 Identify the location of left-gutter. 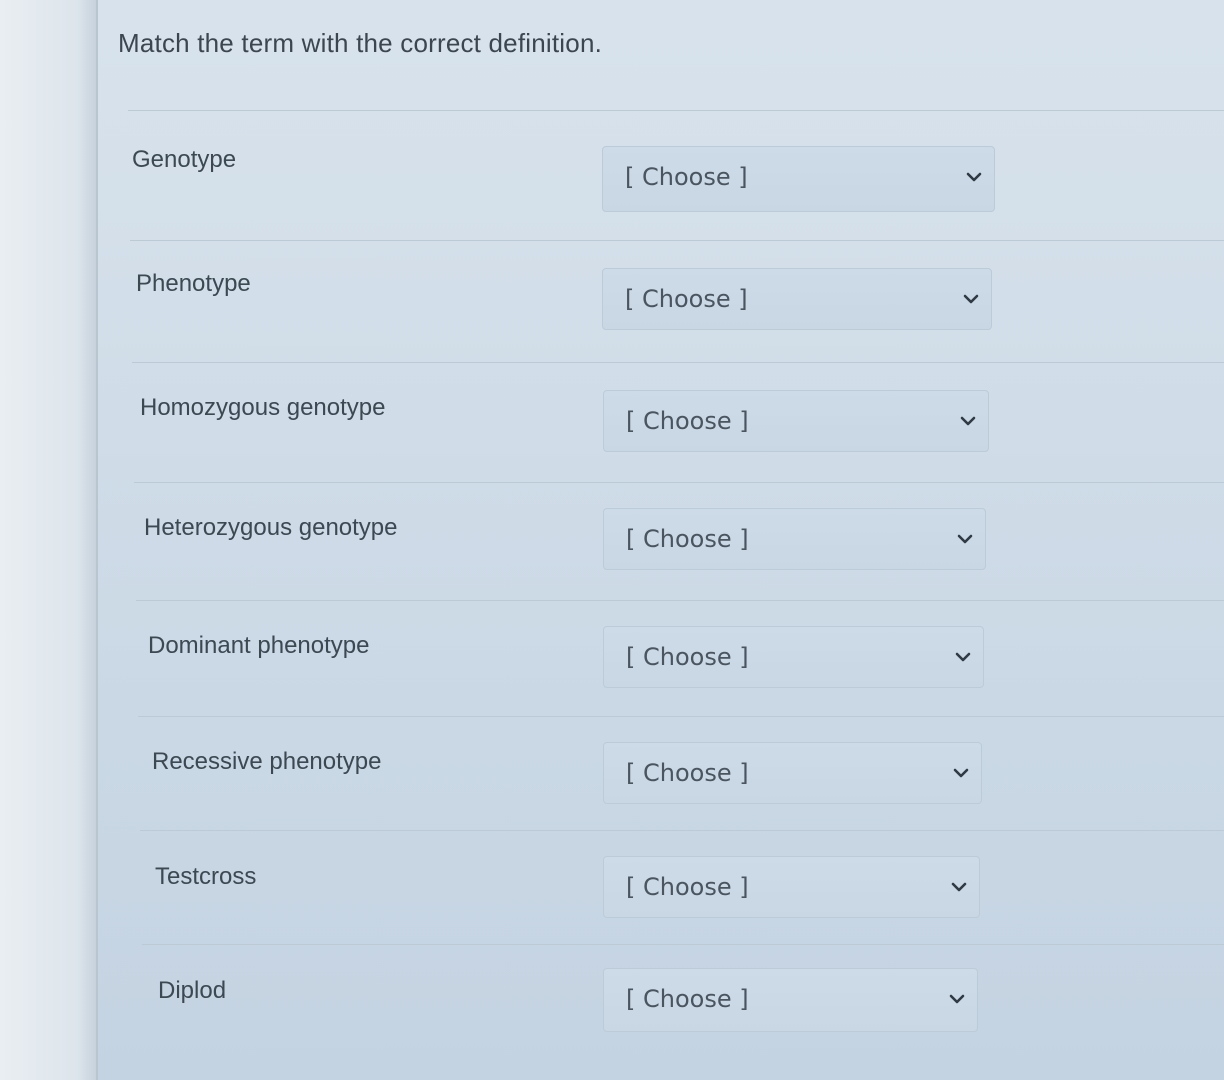
(48, 540).